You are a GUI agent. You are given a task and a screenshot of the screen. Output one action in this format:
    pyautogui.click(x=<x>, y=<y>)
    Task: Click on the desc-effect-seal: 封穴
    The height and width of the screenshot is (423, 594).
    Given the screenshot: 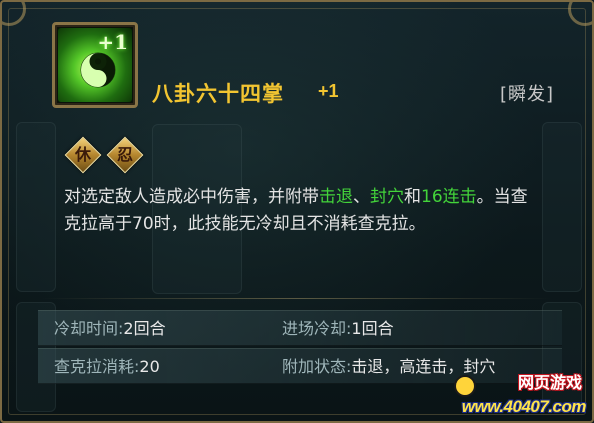 What is the action you would take?
    pyautogui.click(x=387, y=197)
    